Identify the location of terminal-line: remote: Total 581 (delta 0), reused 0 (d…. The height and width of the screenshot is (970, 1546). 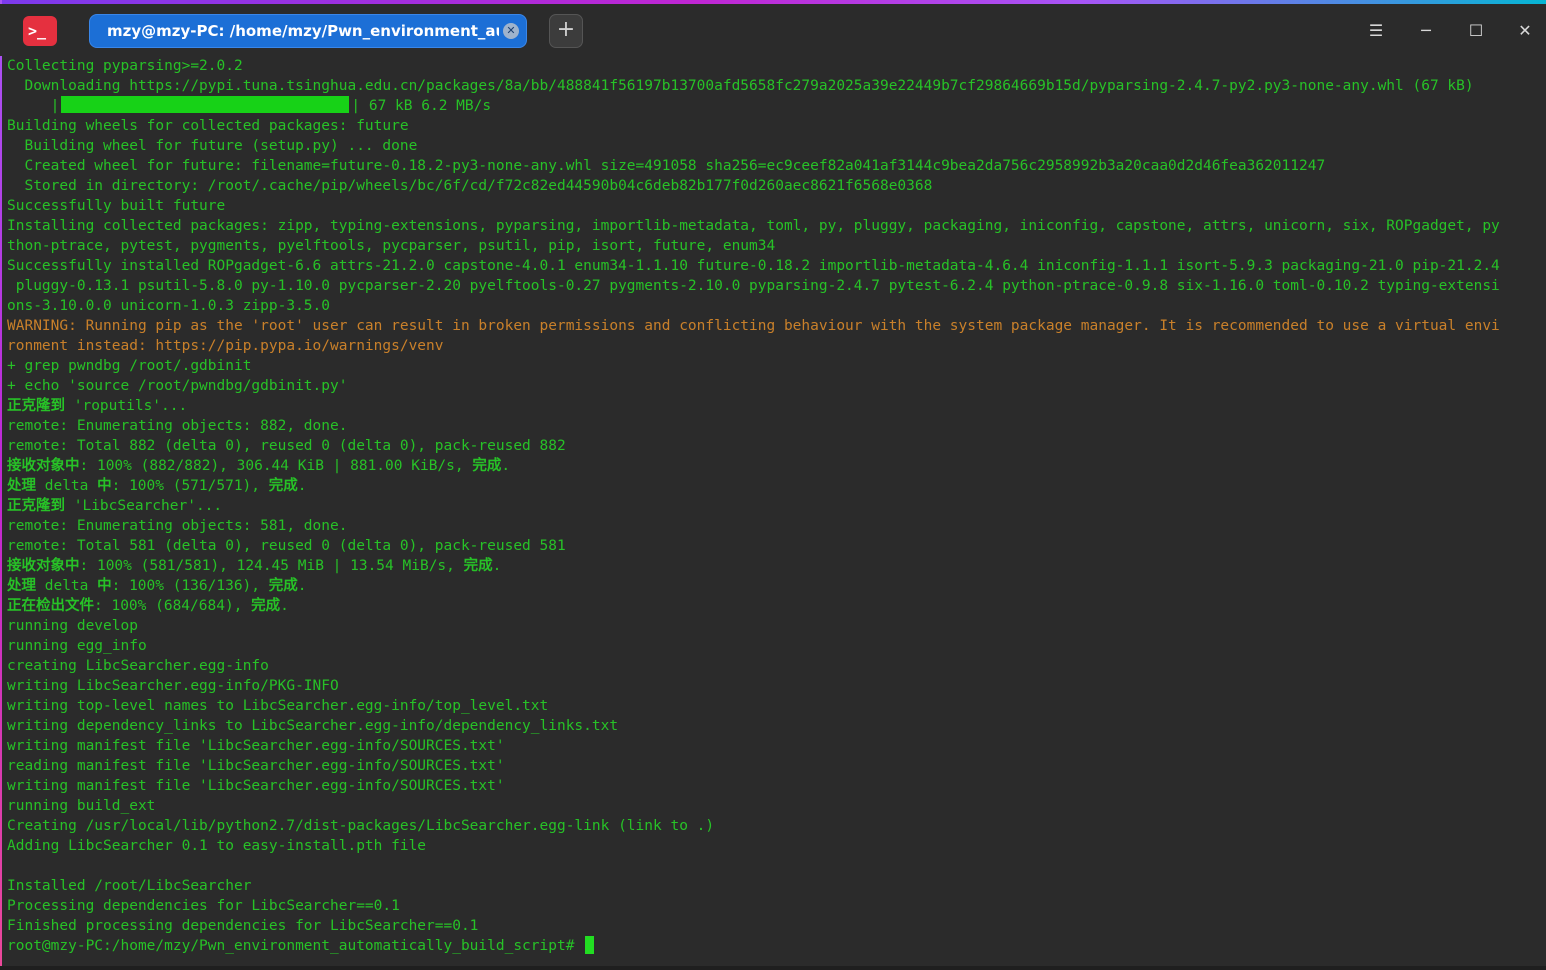
(286, 546).